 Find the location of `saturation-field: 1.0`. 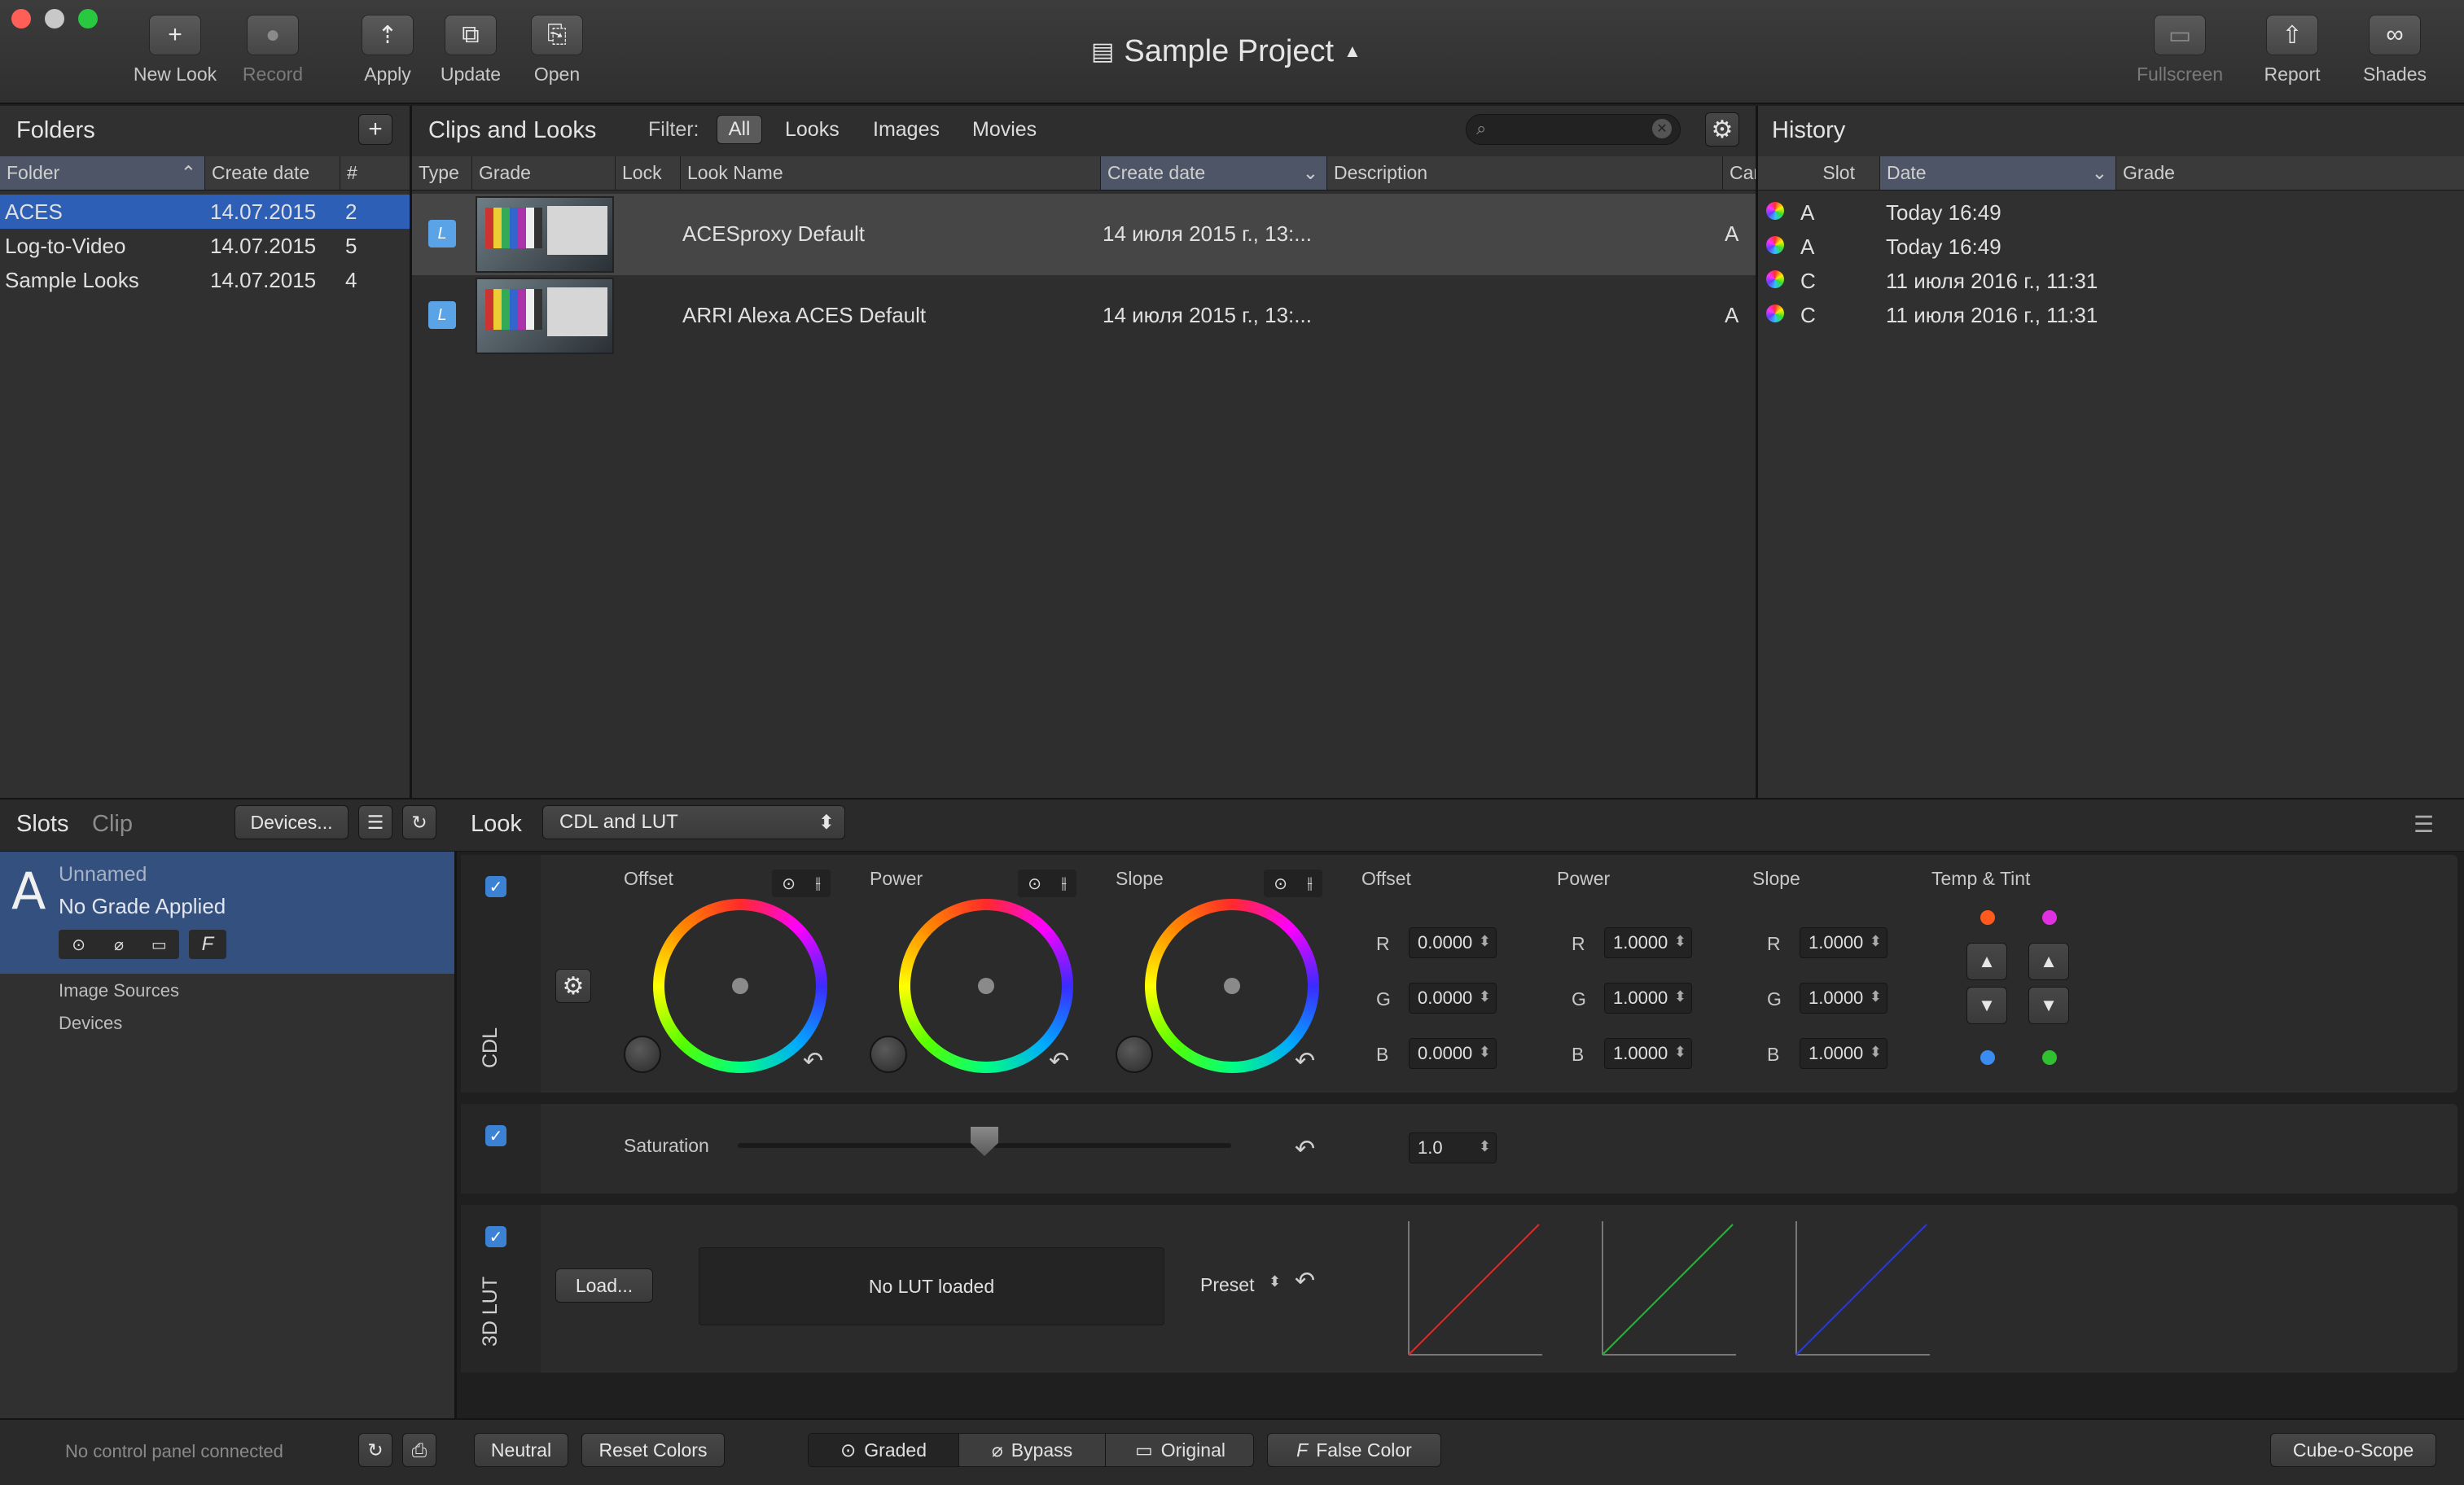

saturation-field: 1.0 is located at coordinates (1453, 1147).